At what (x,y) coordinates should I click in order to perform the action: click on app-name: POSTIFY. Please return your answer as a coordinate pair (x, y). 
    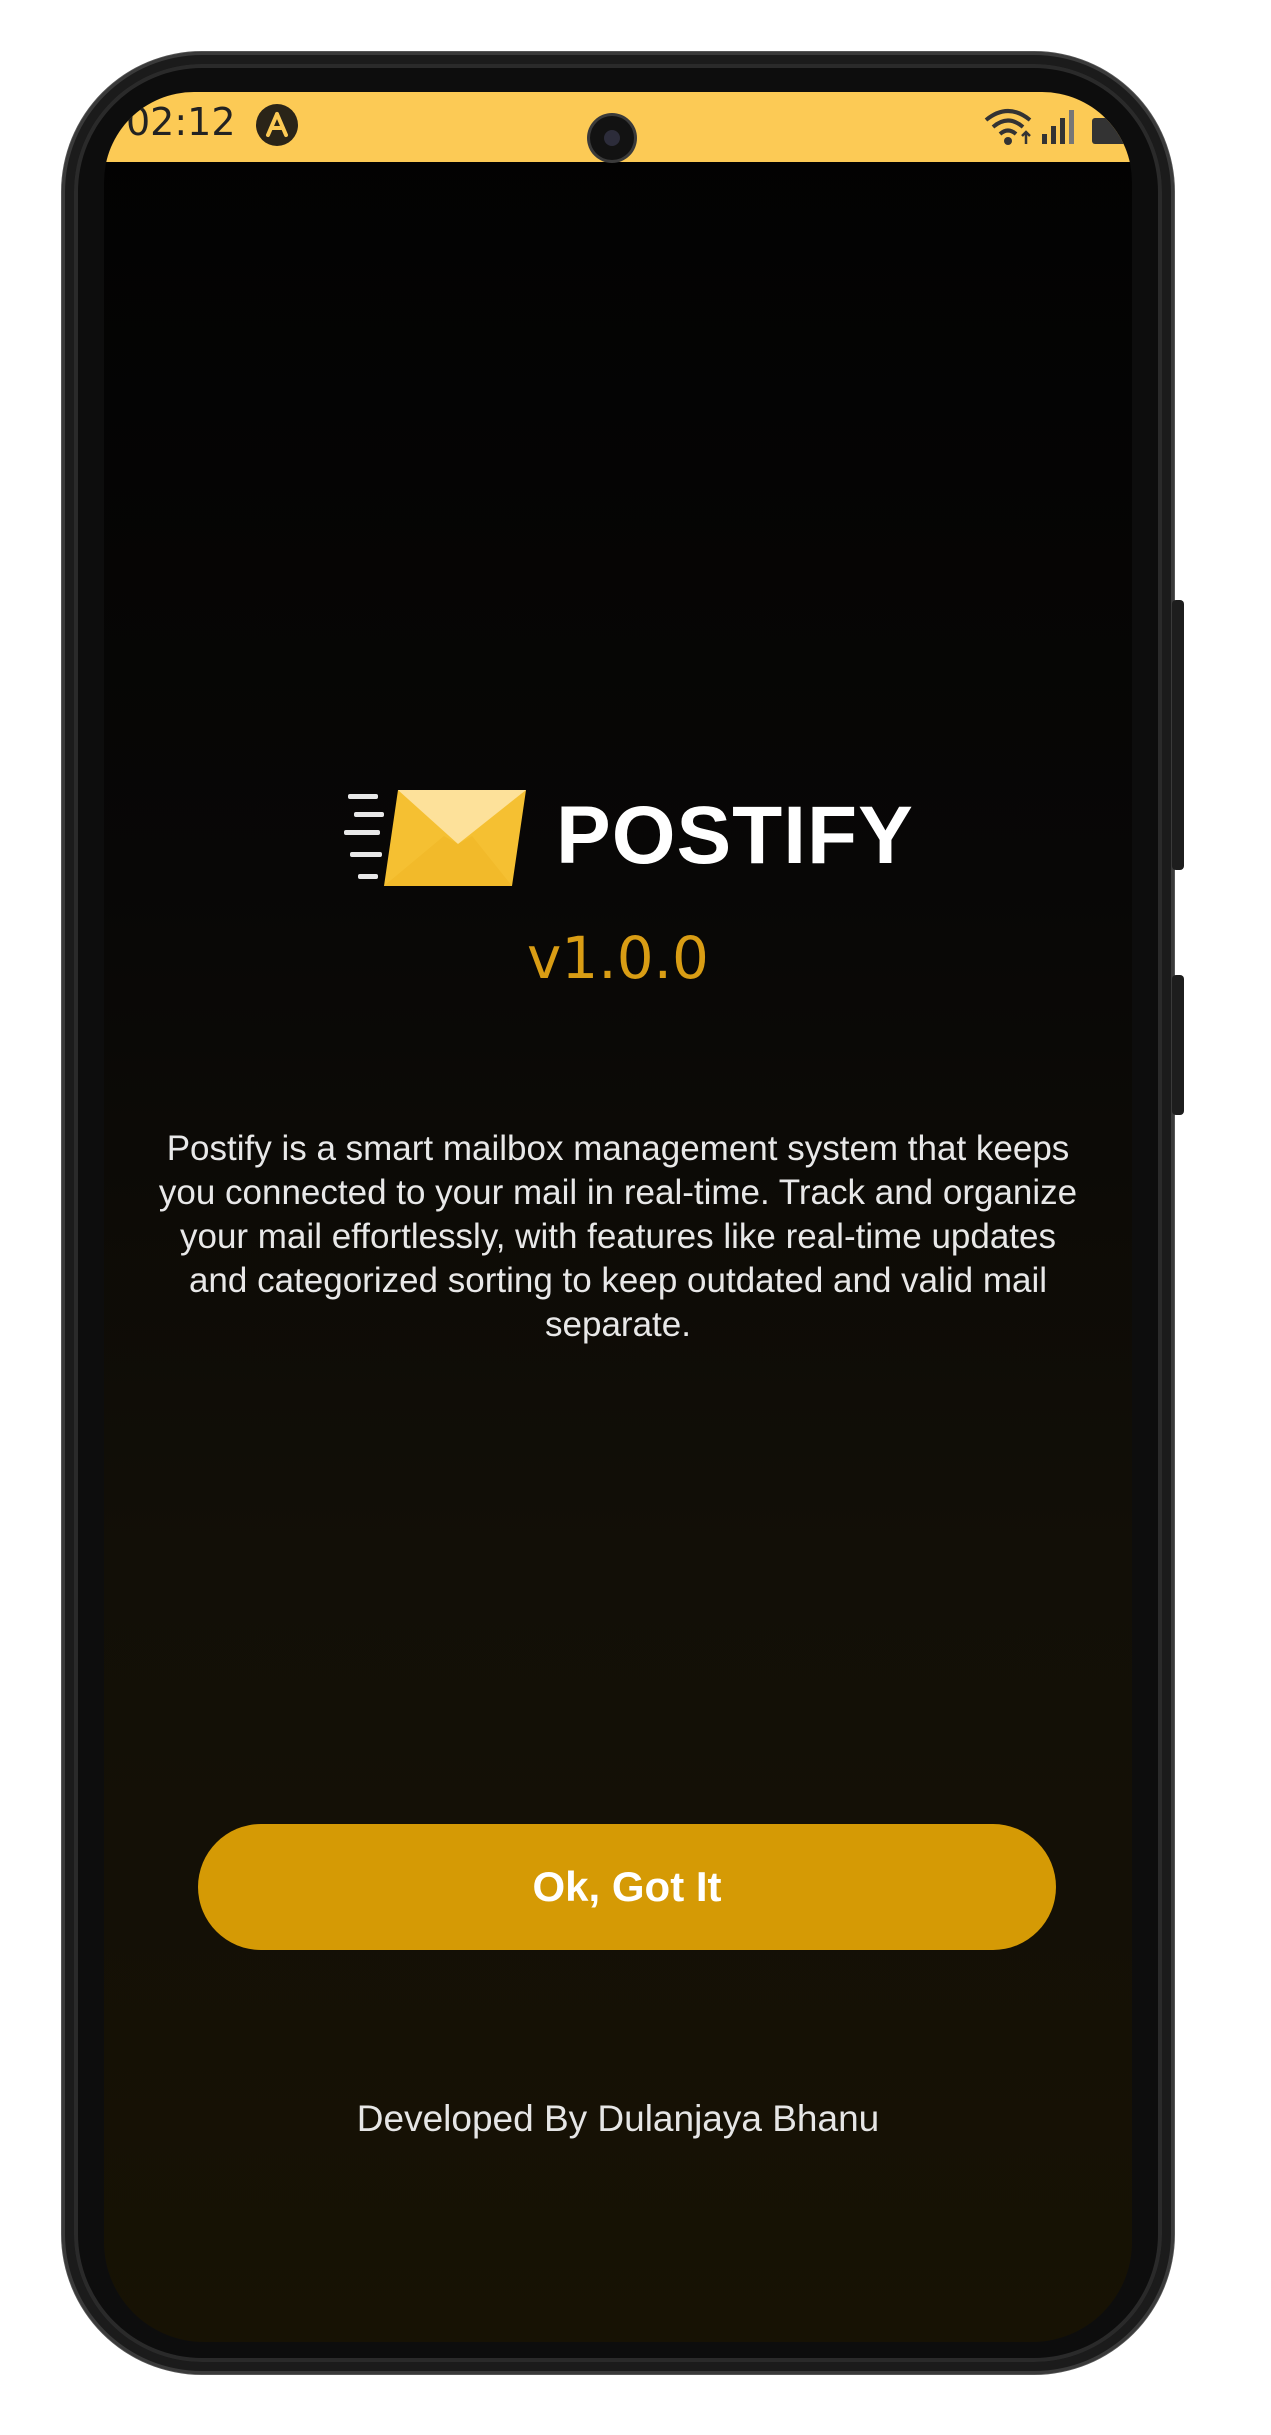
    Looking at the image, I should click on (735, 835).